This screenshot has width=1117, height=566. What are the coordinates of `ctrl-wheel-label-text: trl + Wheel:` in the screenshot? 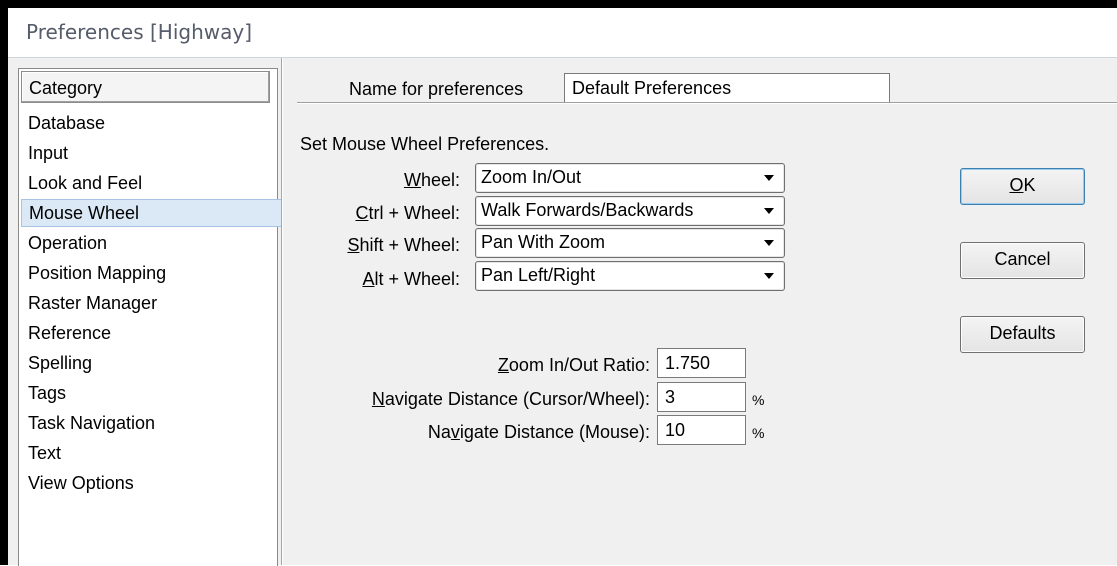 It's located at (414, 213).